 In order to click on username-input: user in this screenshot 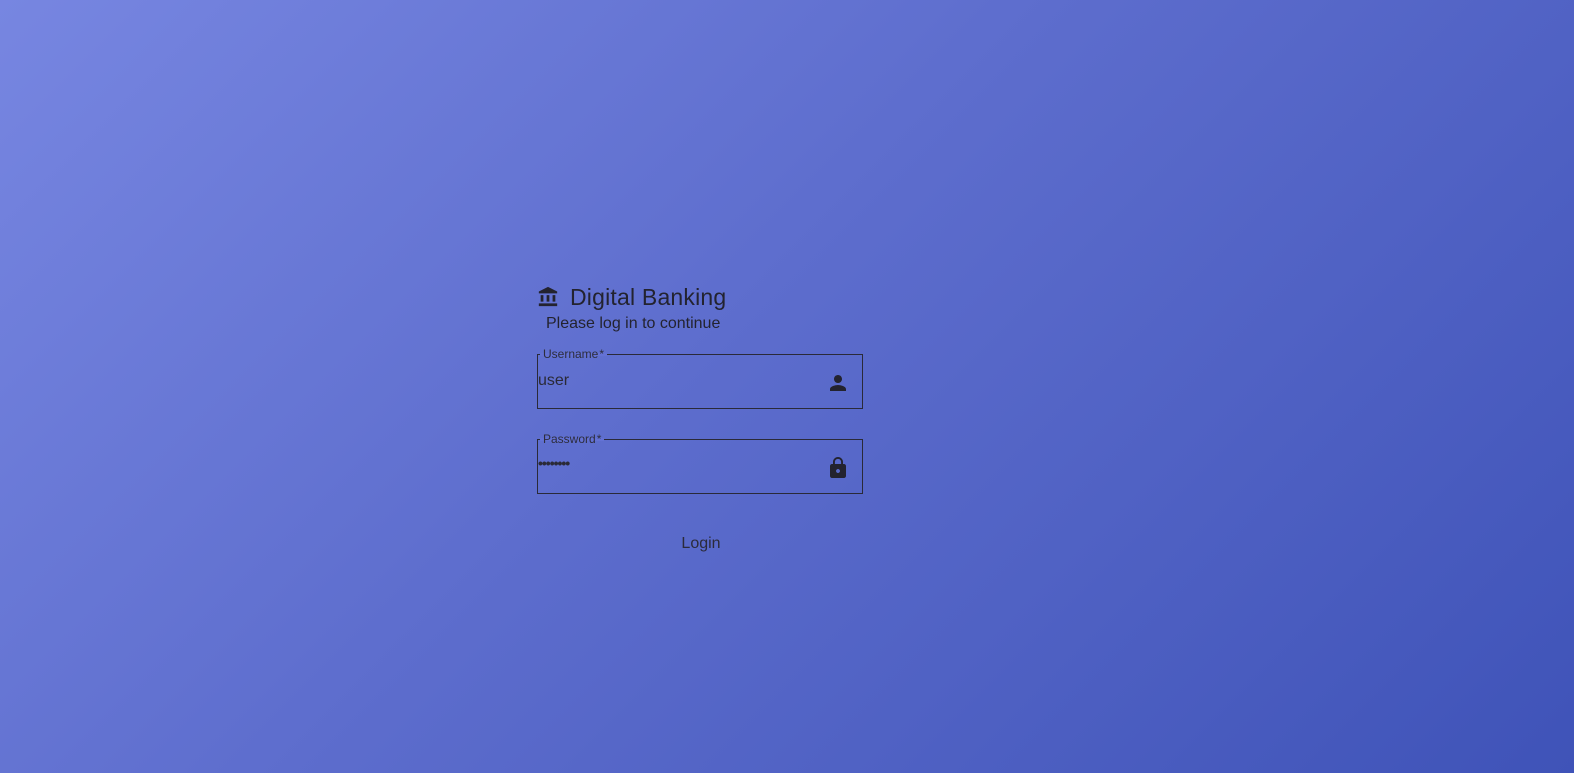, I will do `click(553, 381)`.